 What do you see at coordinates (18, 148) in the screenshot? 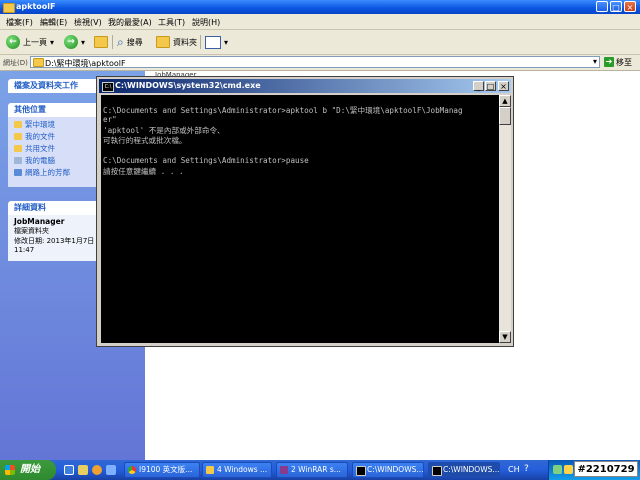
I see `shared-folder-icon` at bounding box center [18, 148].